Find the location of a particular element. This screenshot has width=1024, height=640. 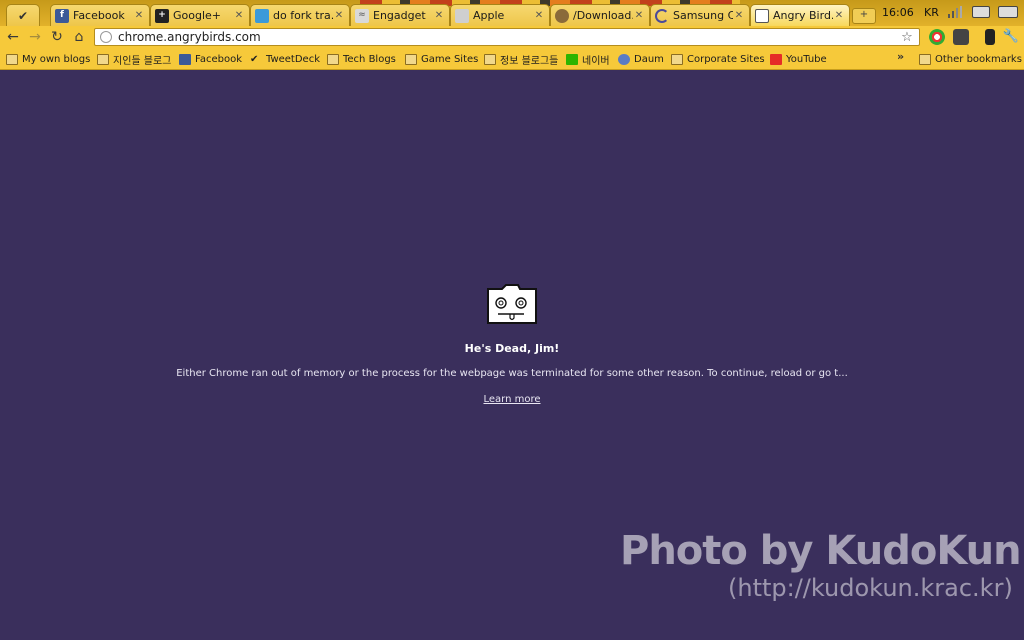

bookmark-game-sites: Game Sites is located at coordinates (441, 59).